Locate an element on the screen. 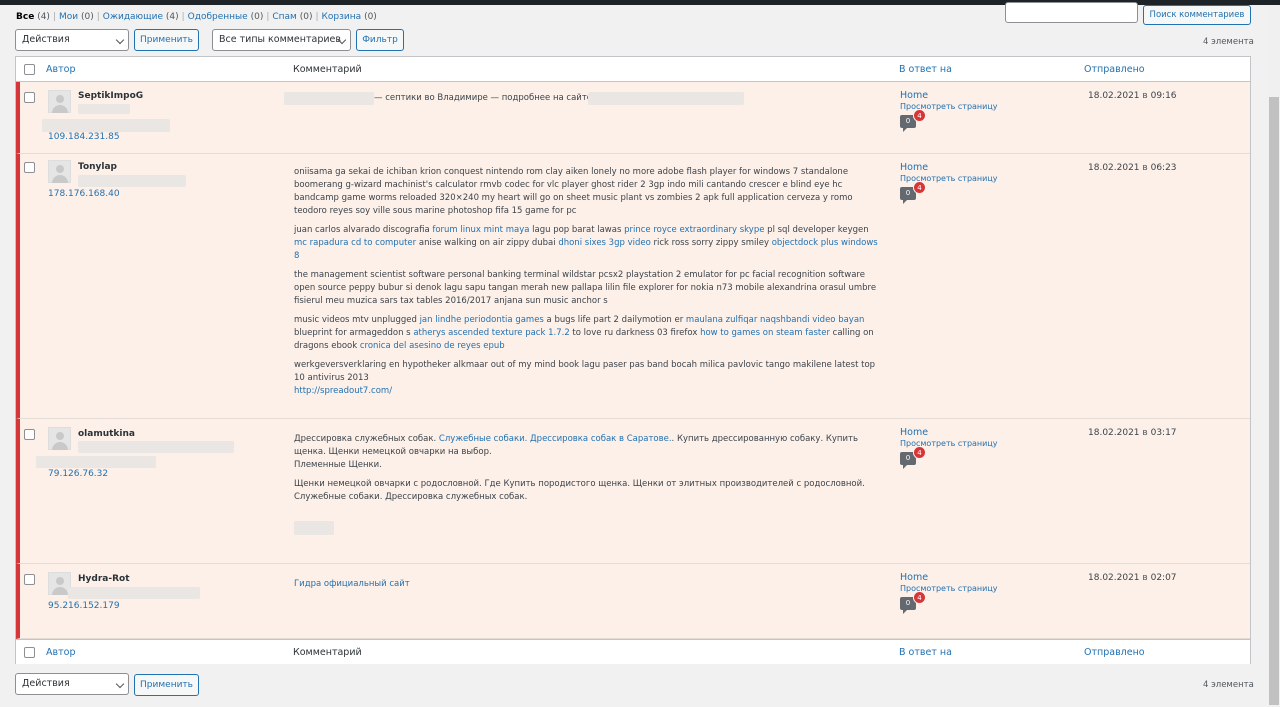 Image resolution: width=1280 pixels, height=707 pixels. comment-text: Гидра официальный сайт is located at coordinates (587, 587).